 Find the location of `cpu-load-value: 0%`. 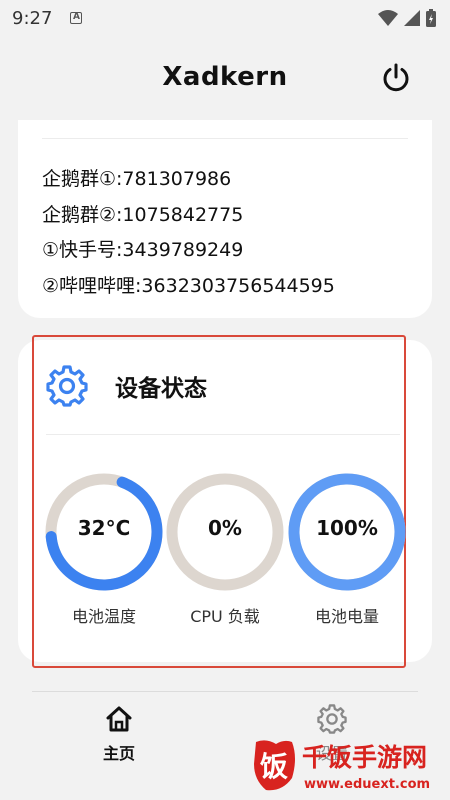

cpu-load-value: 0% is located at coordinates (225, 528).